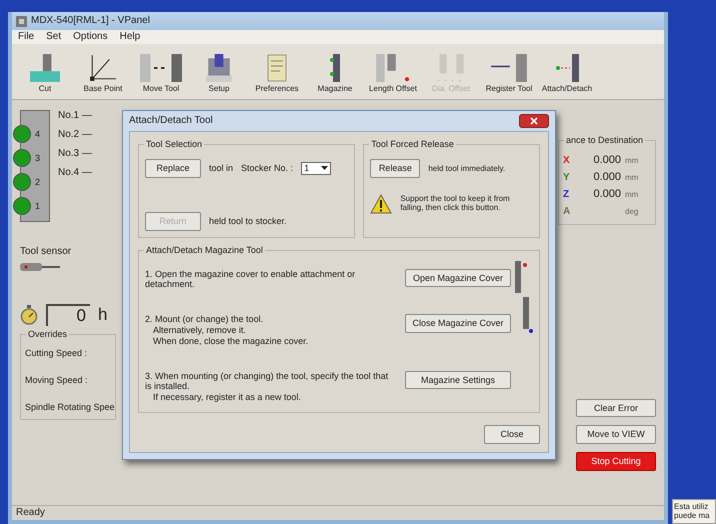 The width and height of the screenshot is (716, 524). I want to click on tool-sensor-label: Tool sensor, so click(46, 252).